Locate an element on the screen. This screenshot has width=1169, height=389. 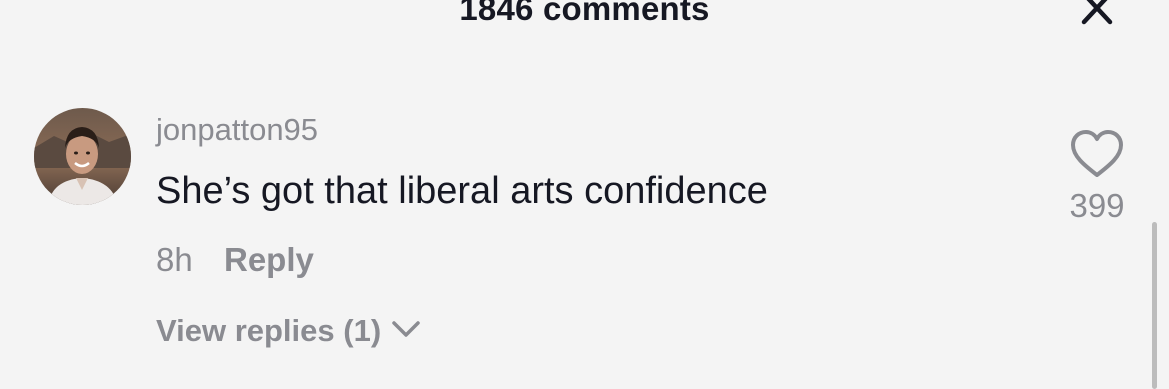
comment-timestamp: 8h is located at coordinates (174, 259).